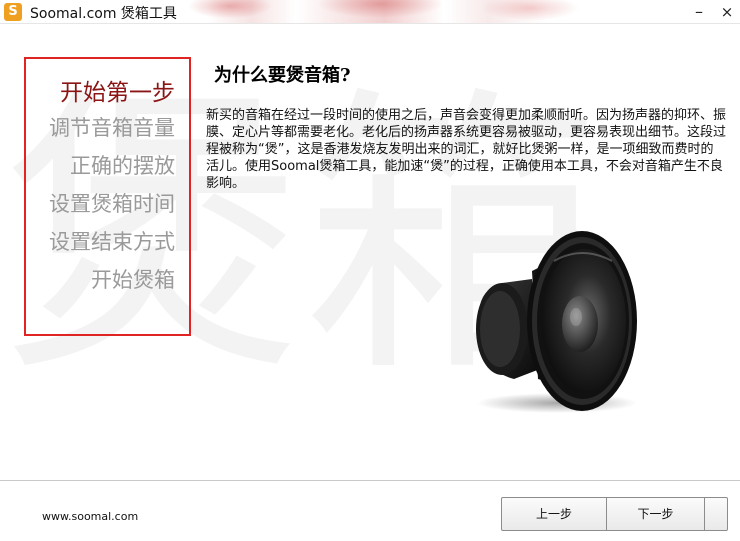 Image resolution: width=740 pixels, height=541 pixels. What do you see at coordinates (370, 480) in the screenshot?
I see `footer-divider` at bounding box center [370, 480].